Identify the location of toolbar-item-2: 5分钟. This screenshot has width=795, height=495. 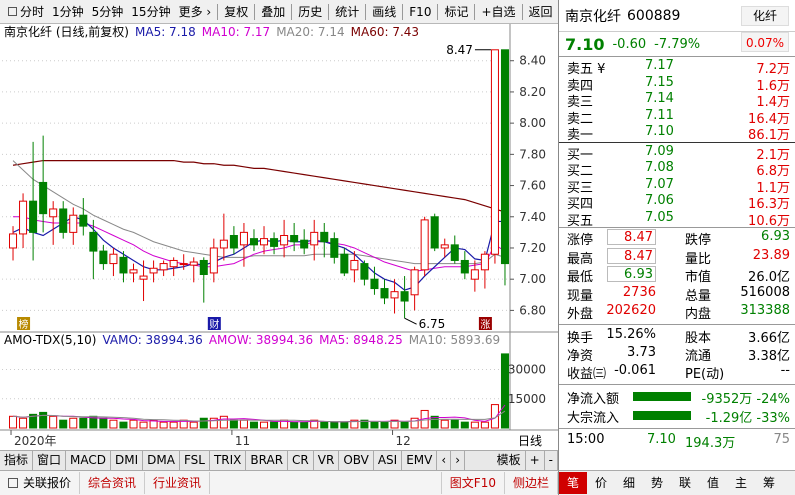
(108, 12).